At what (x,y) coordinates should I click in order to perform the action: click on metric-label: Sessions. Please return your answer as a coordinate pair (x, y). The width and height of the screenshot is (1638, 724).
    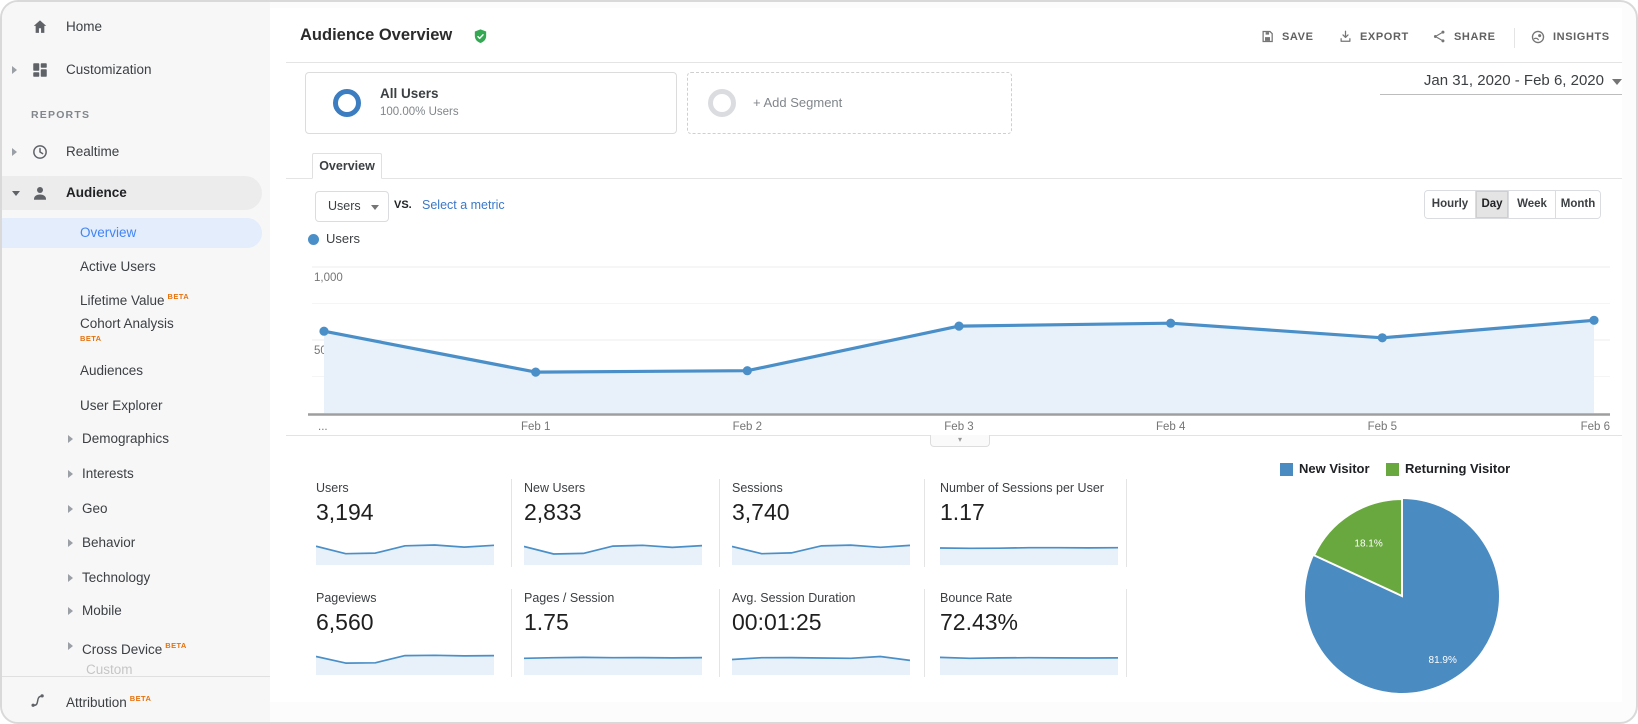
    Looking at the image, I should click on (757, 488).